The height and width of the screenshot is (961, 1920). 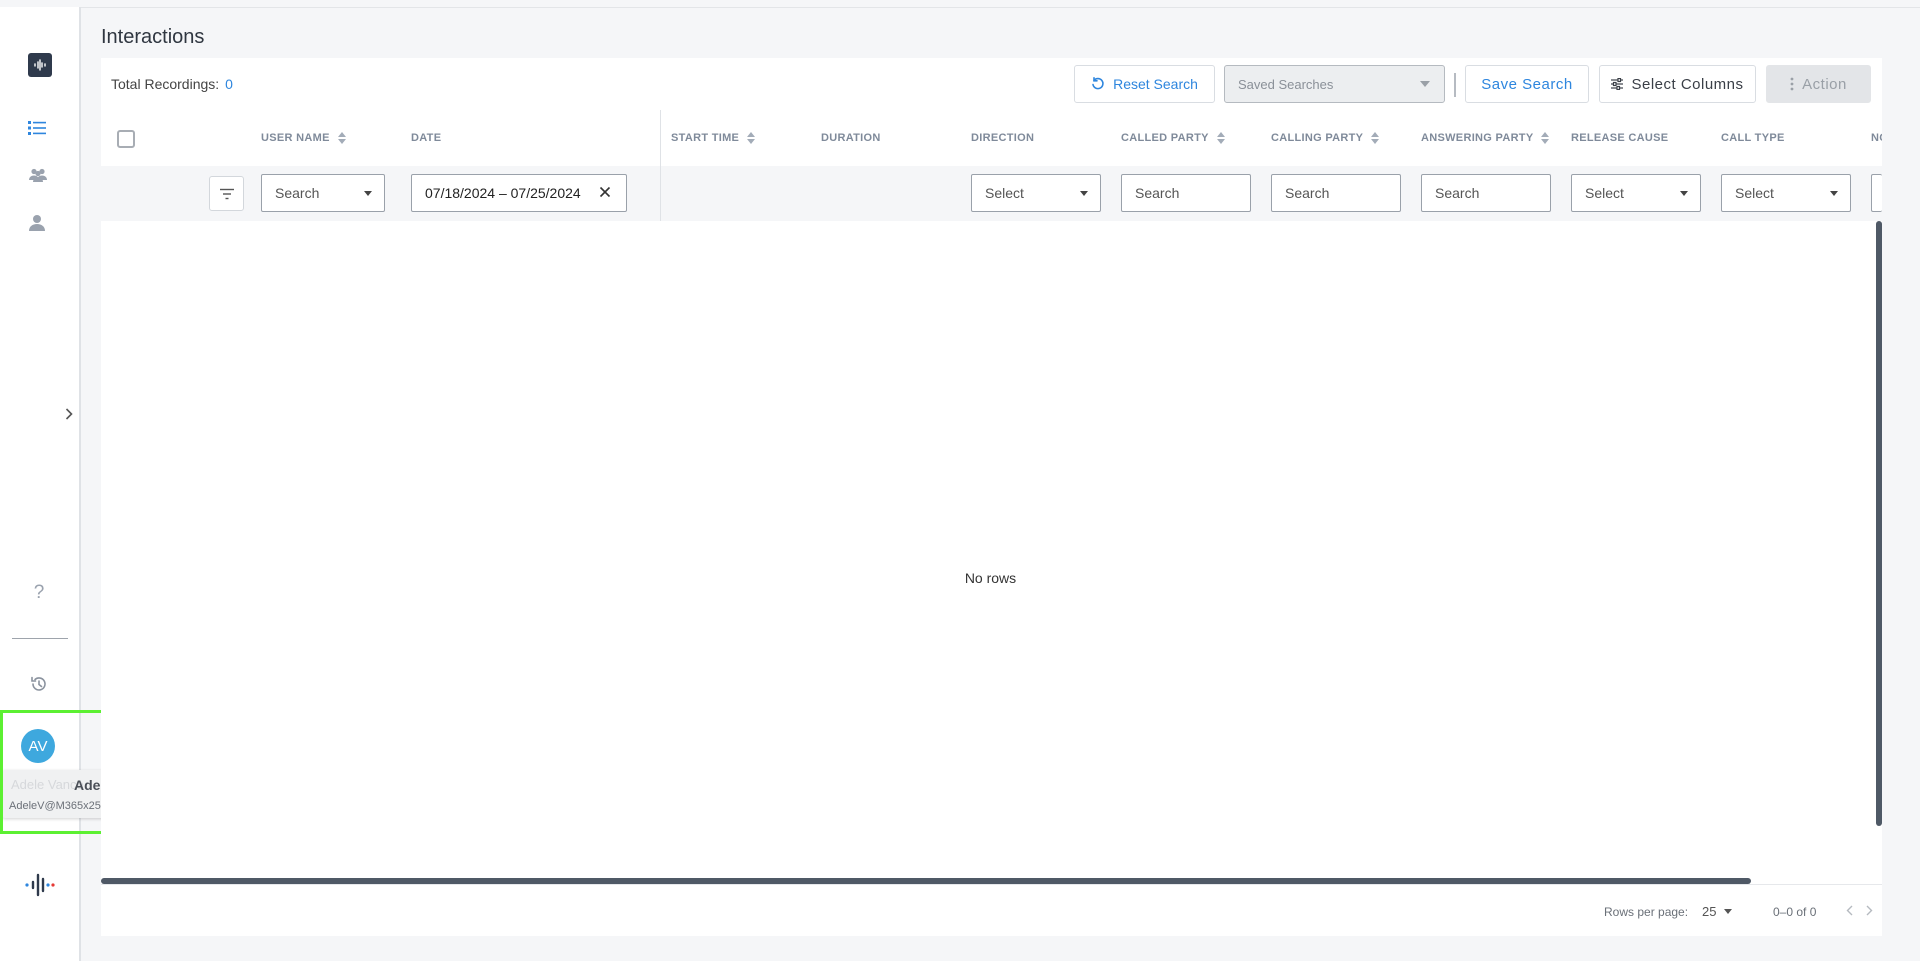 I want to click on call-type-filter-value: Select, so click(x=1754, y=193).